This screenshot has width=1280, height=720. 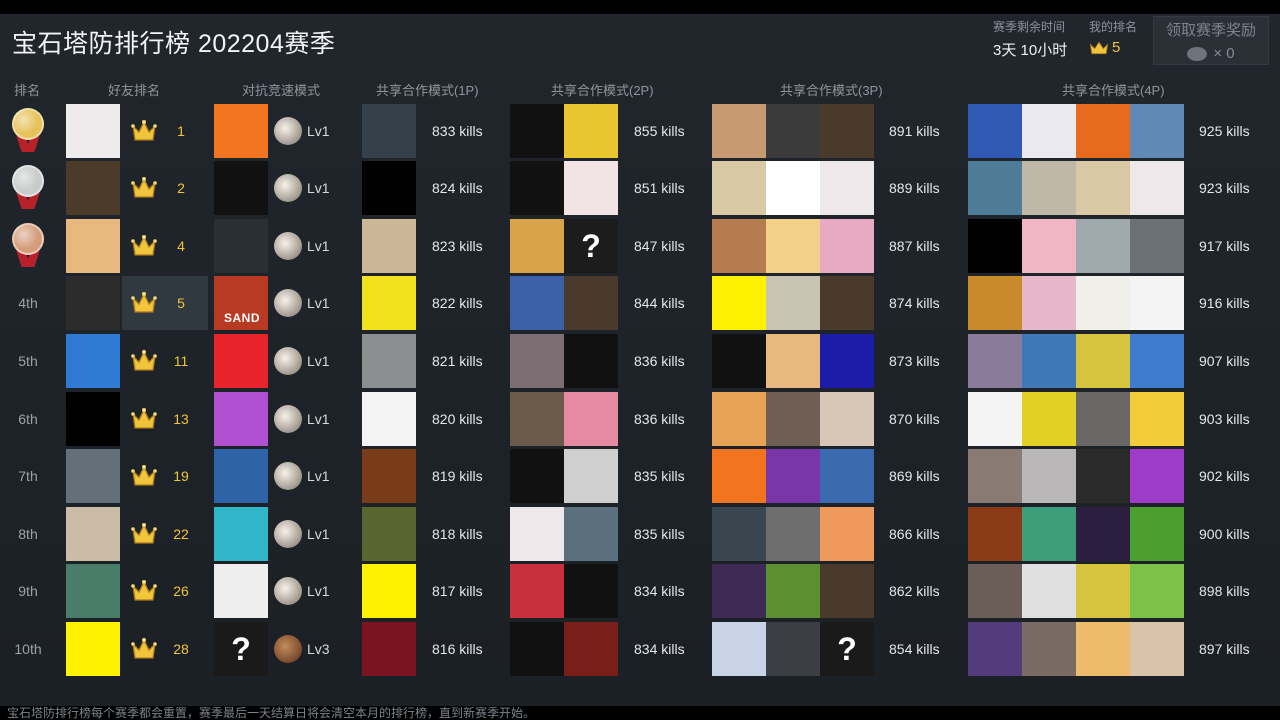 I want to click on coop3-kills: 887 kills, so click(x=914, y=246).